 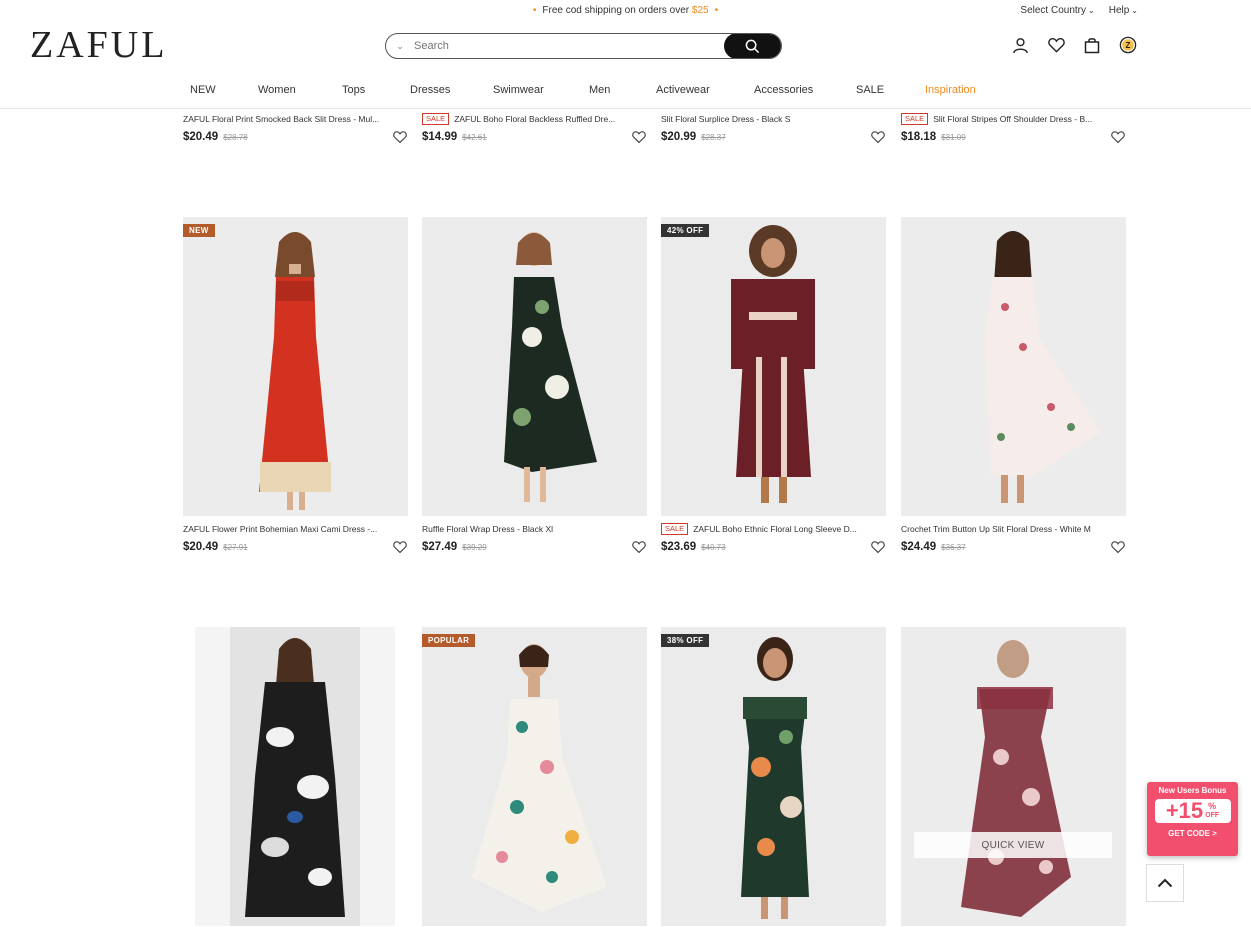 I want to click on nav-item-inspiration: Inspiration, so click(x=950, y=90).